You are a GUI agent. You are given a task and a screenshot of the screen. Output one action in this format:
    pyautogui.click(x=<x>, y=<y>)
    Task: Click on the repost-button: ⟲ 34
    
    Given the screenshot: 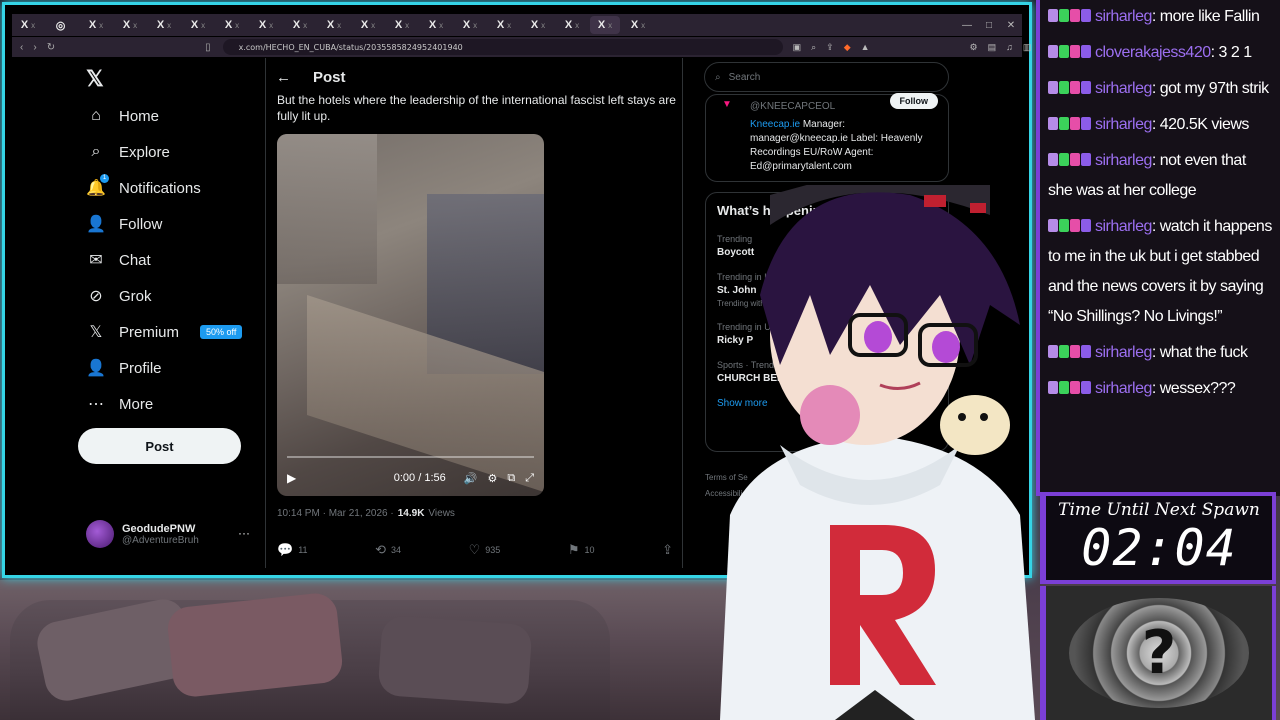 What is the action you would take?
    pyautogui.click(x=388, y=550)
    